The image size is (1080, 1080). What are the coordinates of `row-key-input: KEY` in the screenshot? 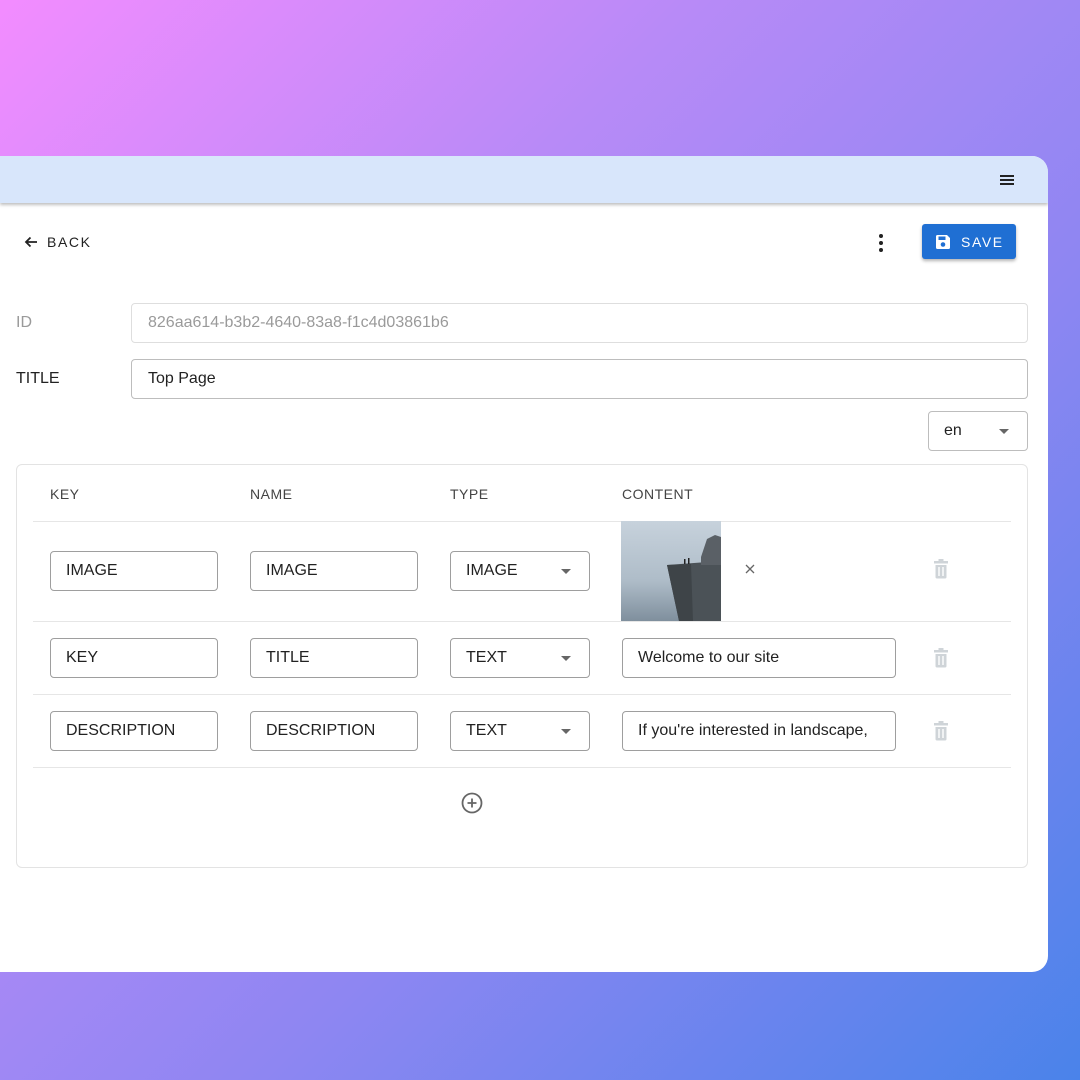 It's located at (134, 658).